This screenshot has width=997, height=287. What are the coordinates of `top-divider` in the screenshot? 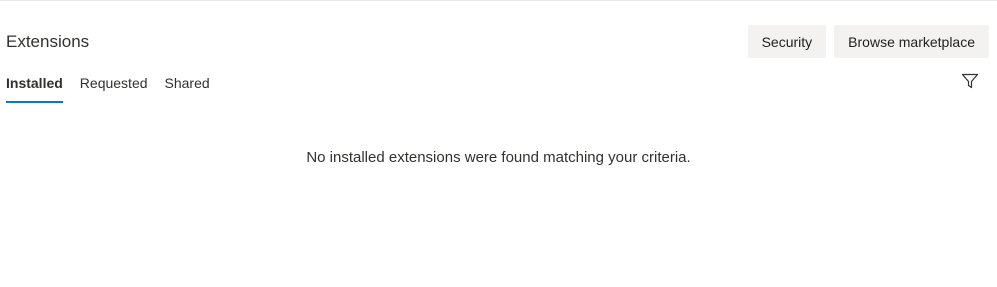 It's located at (498, 0).